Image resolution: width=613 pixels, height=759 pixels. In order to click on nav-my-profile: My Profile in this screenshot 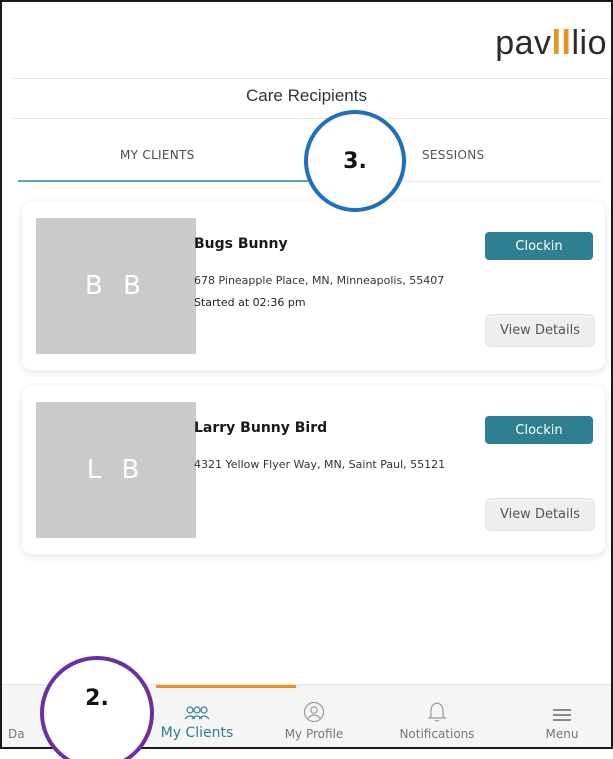, I will do `click(314, 716)`.